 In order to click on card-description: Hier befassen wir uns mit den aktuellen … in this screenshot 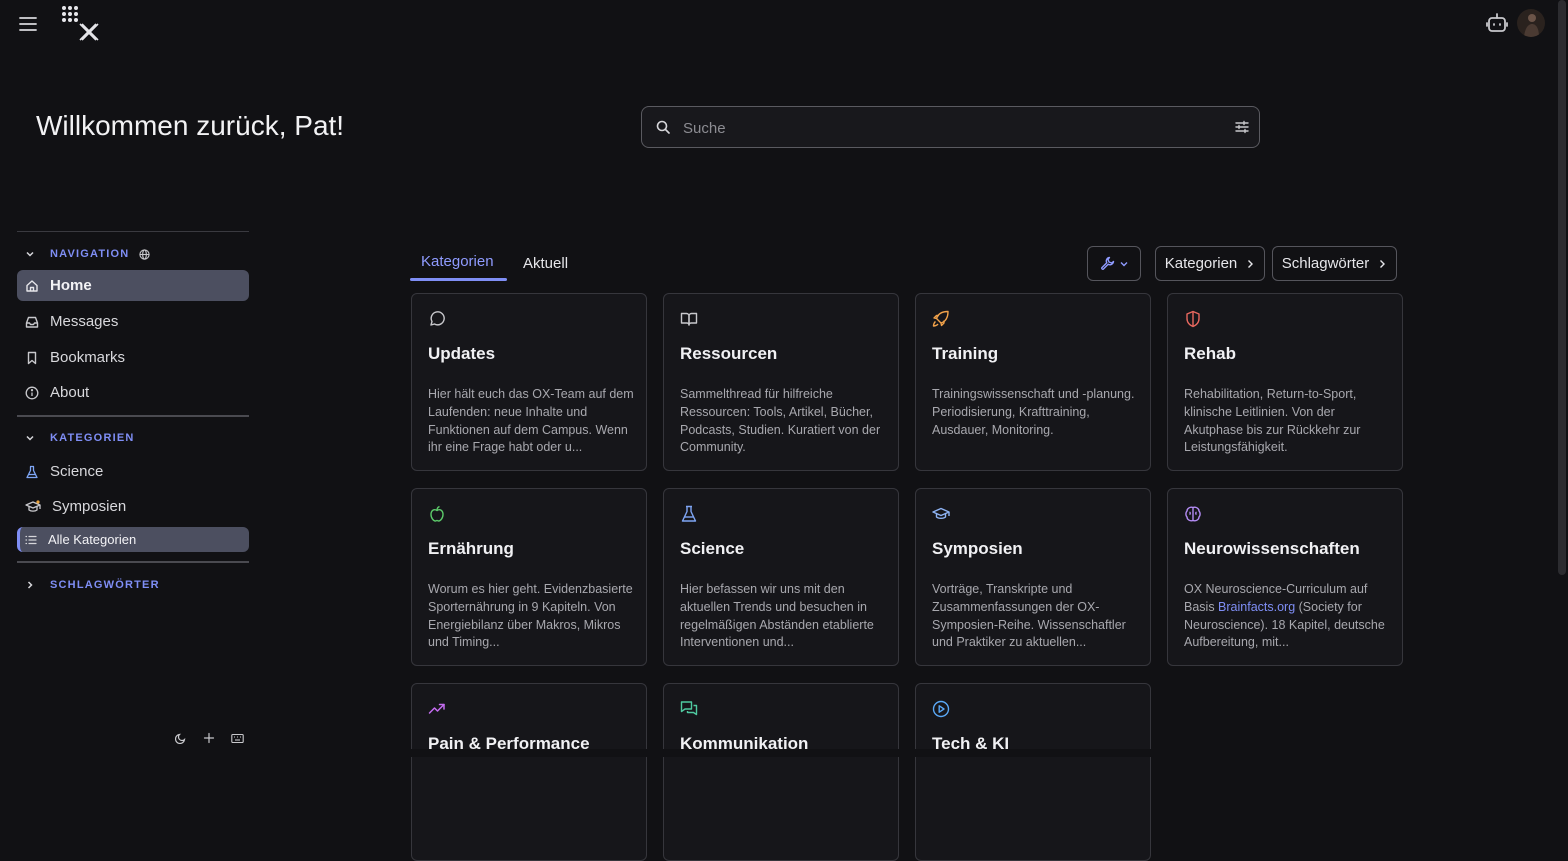, I will do `click(777, 616)`.